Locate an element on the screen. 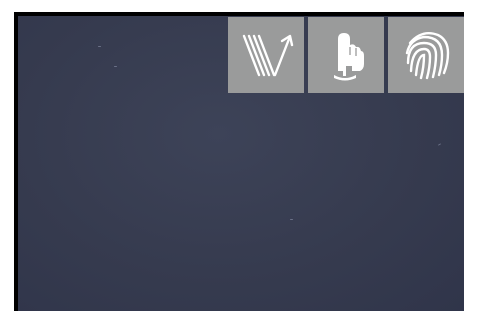 This screenshot has width=478, height=311. rotate-lines-tool-button is located at coordinates (266, 55).